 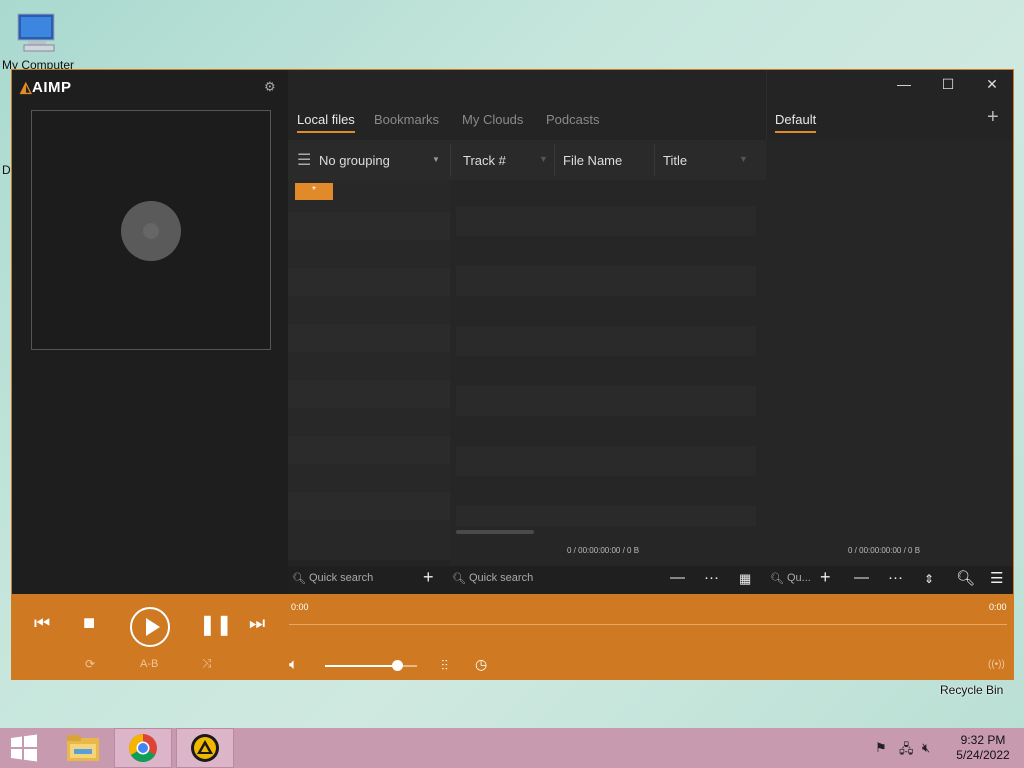 What do you see at coordinates (796, 132) in the screenshot?
I see `active-tab-underline` at bounding box center [796, 132].